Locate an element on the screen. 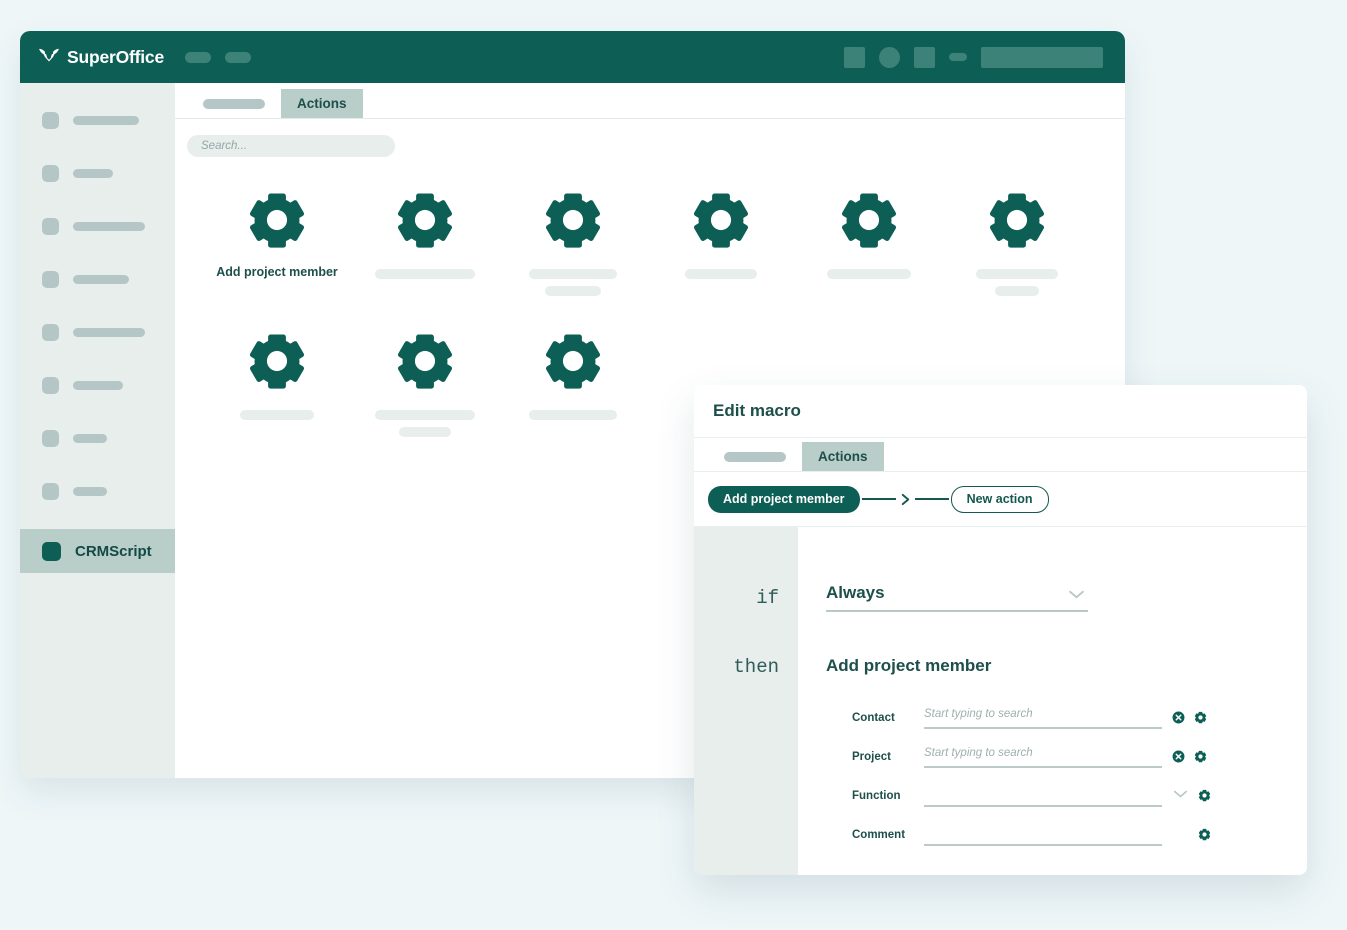  field-icons is located at coordinates (1189, 720).